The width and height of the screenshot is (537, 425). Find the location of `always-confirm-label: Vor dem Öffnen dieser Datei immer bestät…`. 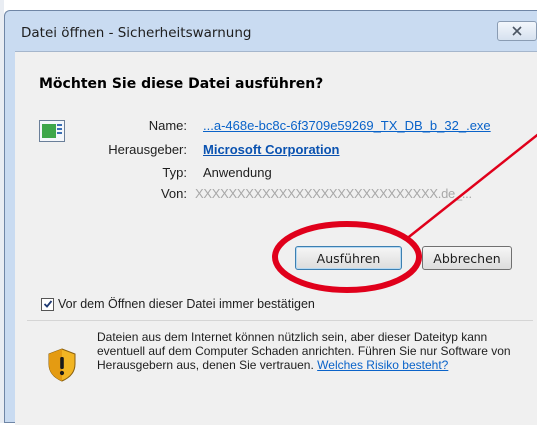

always-confirm-label: Vor dem Öffnen dieser Datei immer bestät… is located at coordinates (186, 304).